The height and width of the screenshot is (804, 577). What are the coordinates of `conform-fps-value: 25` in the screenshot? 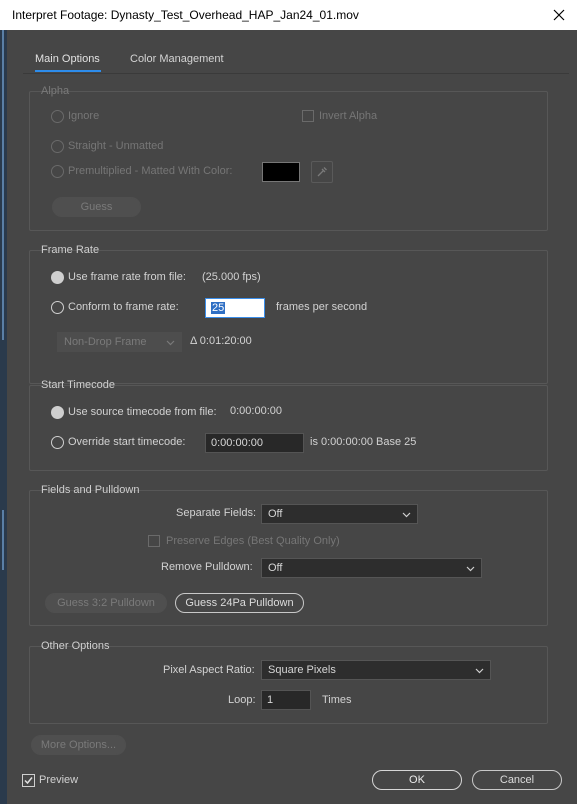 It's located at (218, 308).